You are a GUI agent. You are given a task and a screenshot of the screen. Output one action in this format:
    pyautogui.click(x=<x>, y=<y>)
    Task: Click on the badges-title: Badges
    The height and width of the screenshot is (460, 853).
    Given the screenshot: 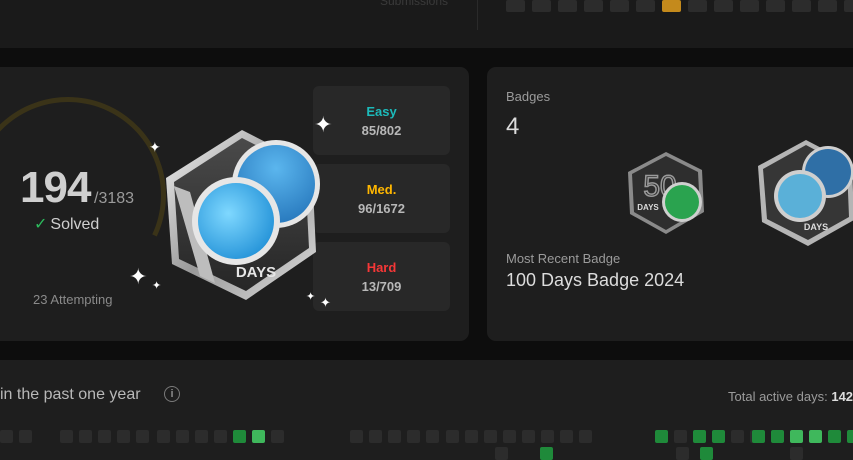 What is the action you would take?
    pyautogui.click(x=528, y=96)
    